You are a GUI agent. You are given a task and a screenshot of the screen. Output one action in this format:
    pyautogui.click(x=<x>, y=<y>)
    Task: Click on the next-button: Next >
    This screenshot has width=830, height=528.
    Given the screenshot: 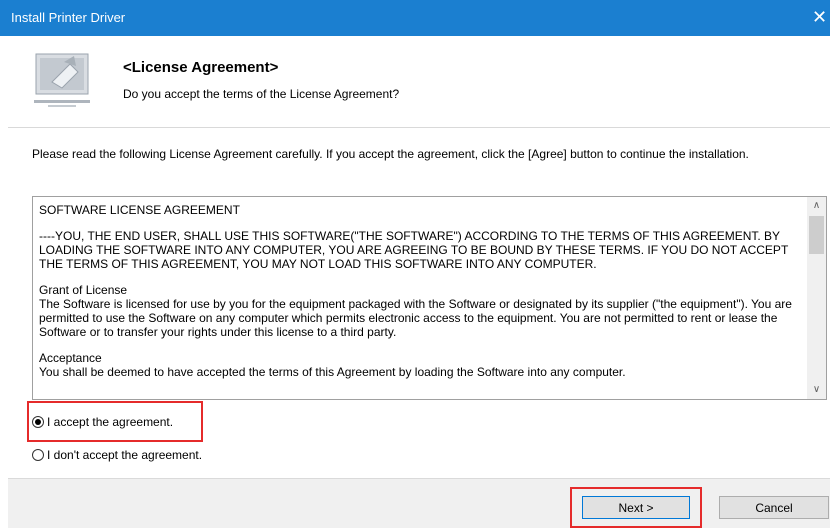 What is the action you would take?
    pyautogui.click(x=636, y=507)
    